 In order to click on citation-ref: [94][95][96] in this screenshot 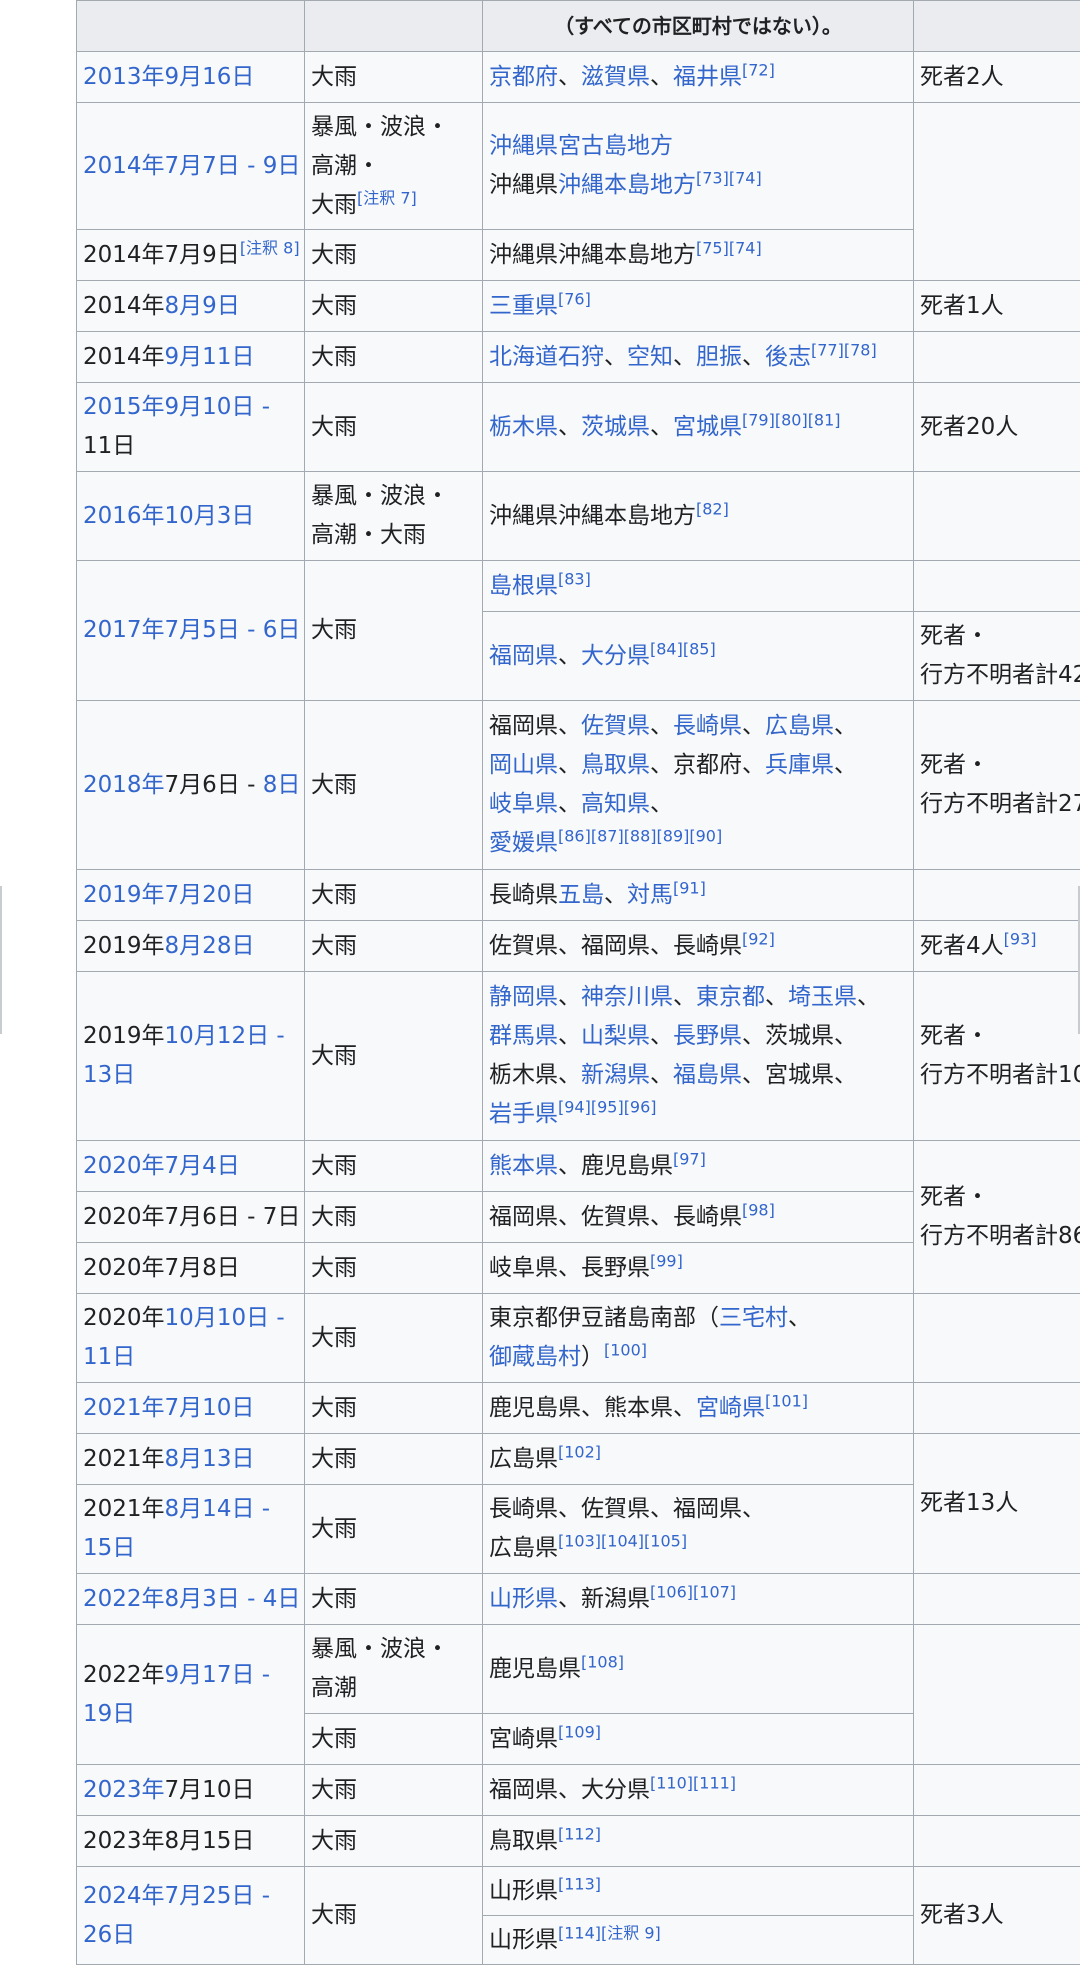, I will do `click(607, 1106)`.